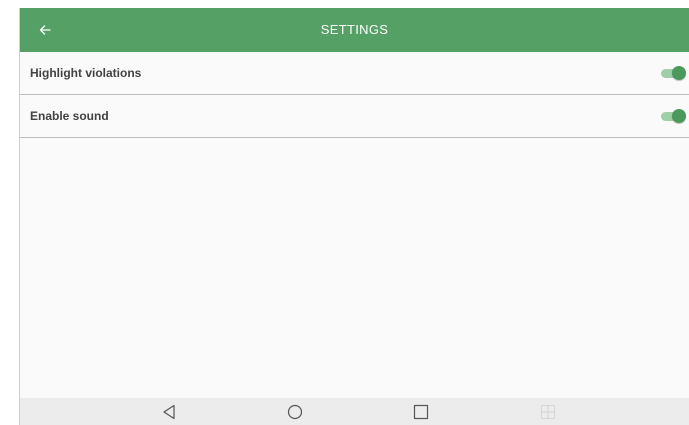  Describe the element at coordinates (354, 411) in the screenshot. I see `system-nav-bar` at that location.